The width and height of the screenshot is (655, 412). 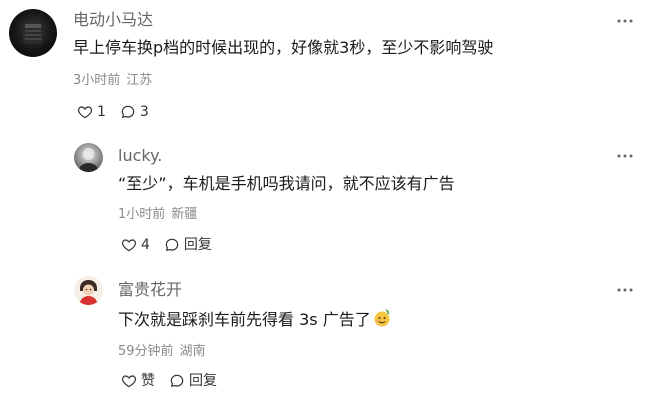 I want to click on comment-text-body: 下次就是踩刹车前先得看 3s 广告了, so click(x=244, y=319).